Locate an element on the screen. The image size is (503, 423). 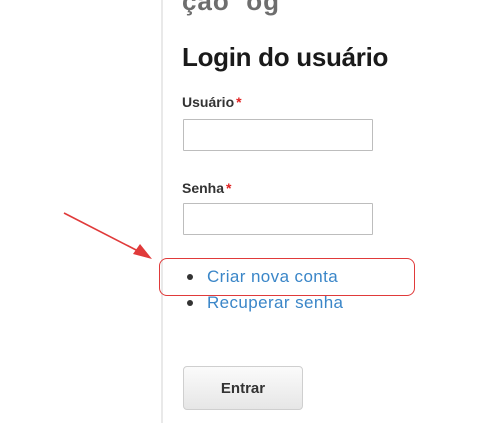
list-item-create-account: Criar nova conta is located at coordinates (262, 277).